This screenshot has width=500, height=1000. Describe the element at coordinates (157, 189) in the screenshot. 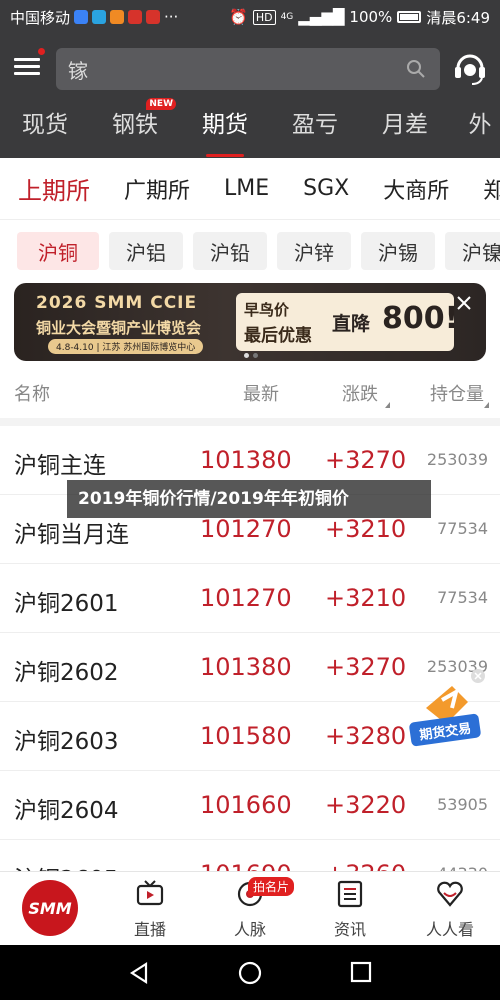

I see `exchange-tab-gfex: 广期所` at that location.